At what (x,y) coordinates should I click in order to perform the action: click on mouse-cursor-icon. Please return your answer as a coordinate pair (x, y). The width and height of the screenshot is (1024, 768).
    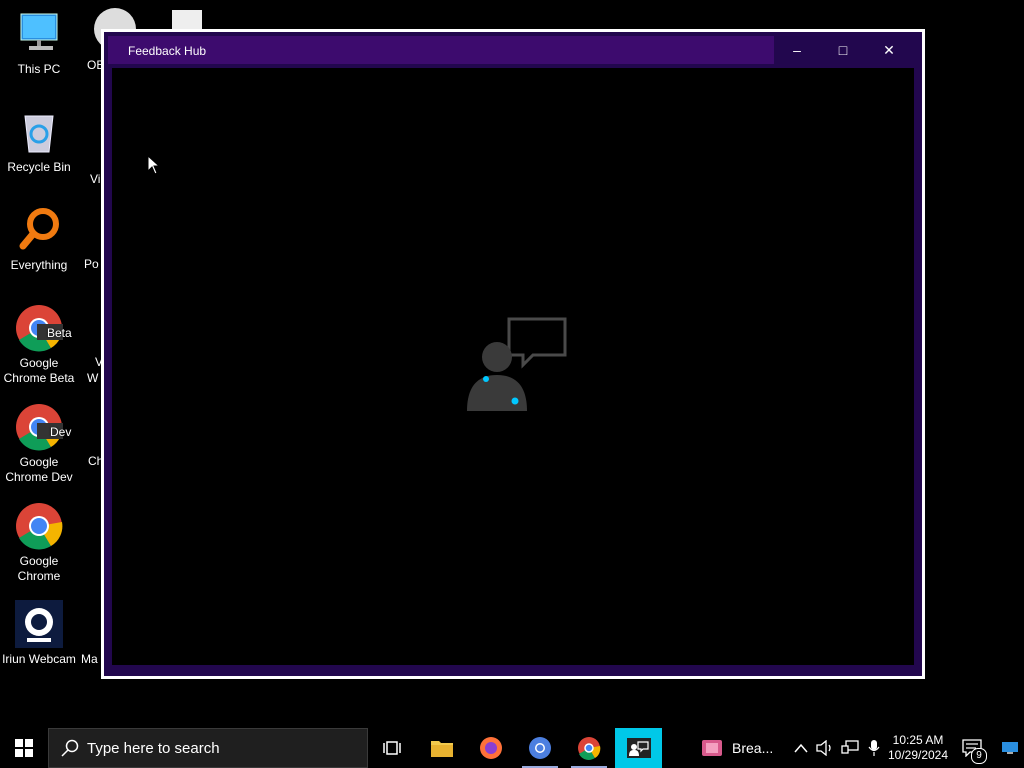
    Looking at the image, I should click on (154, 165).